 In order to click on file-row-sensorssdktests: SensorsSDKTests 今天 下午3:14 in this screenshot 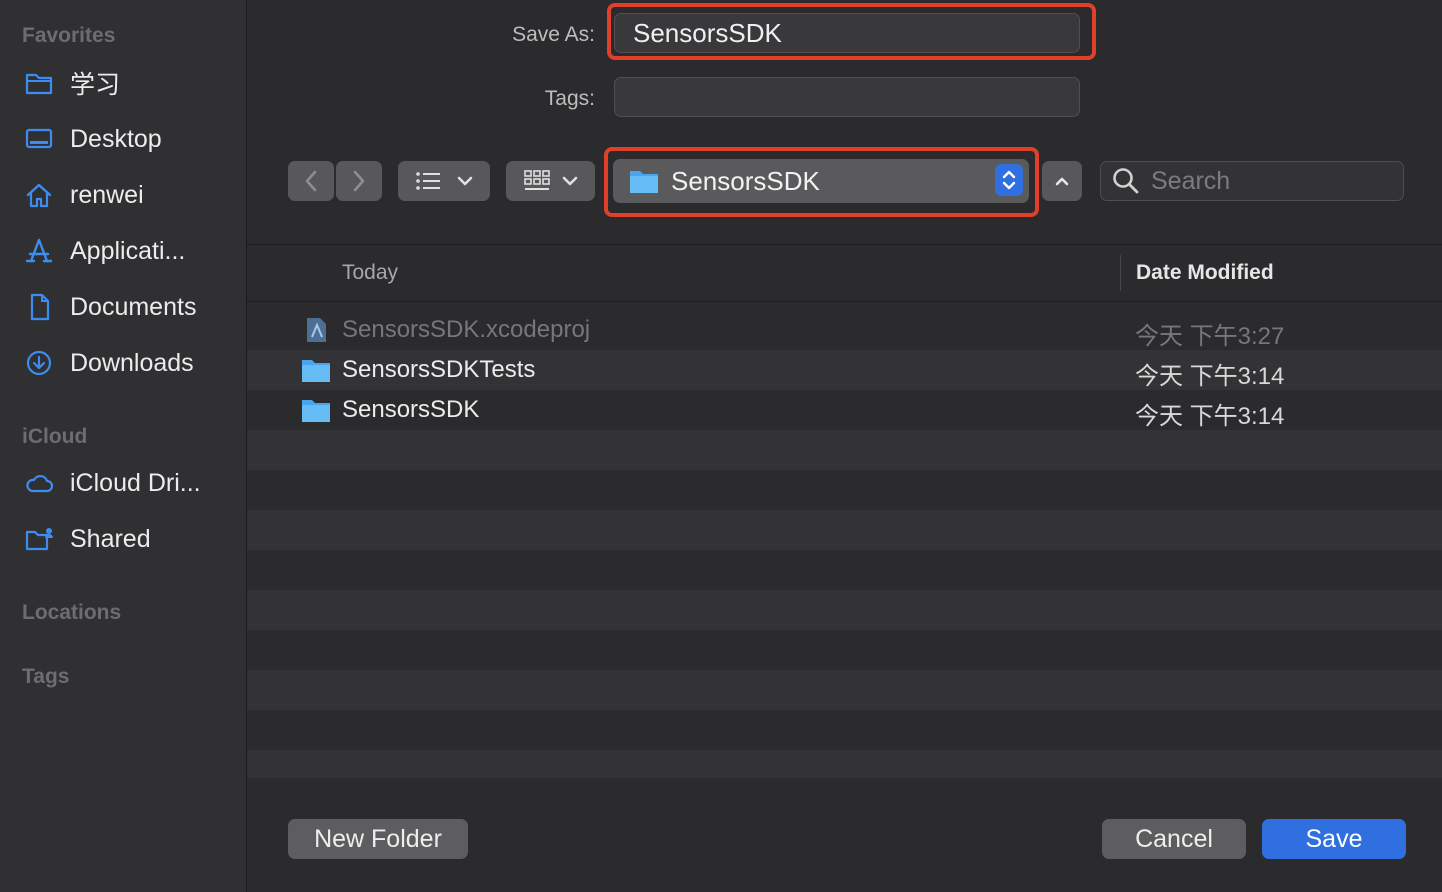, I will do `click(844, 370)`.